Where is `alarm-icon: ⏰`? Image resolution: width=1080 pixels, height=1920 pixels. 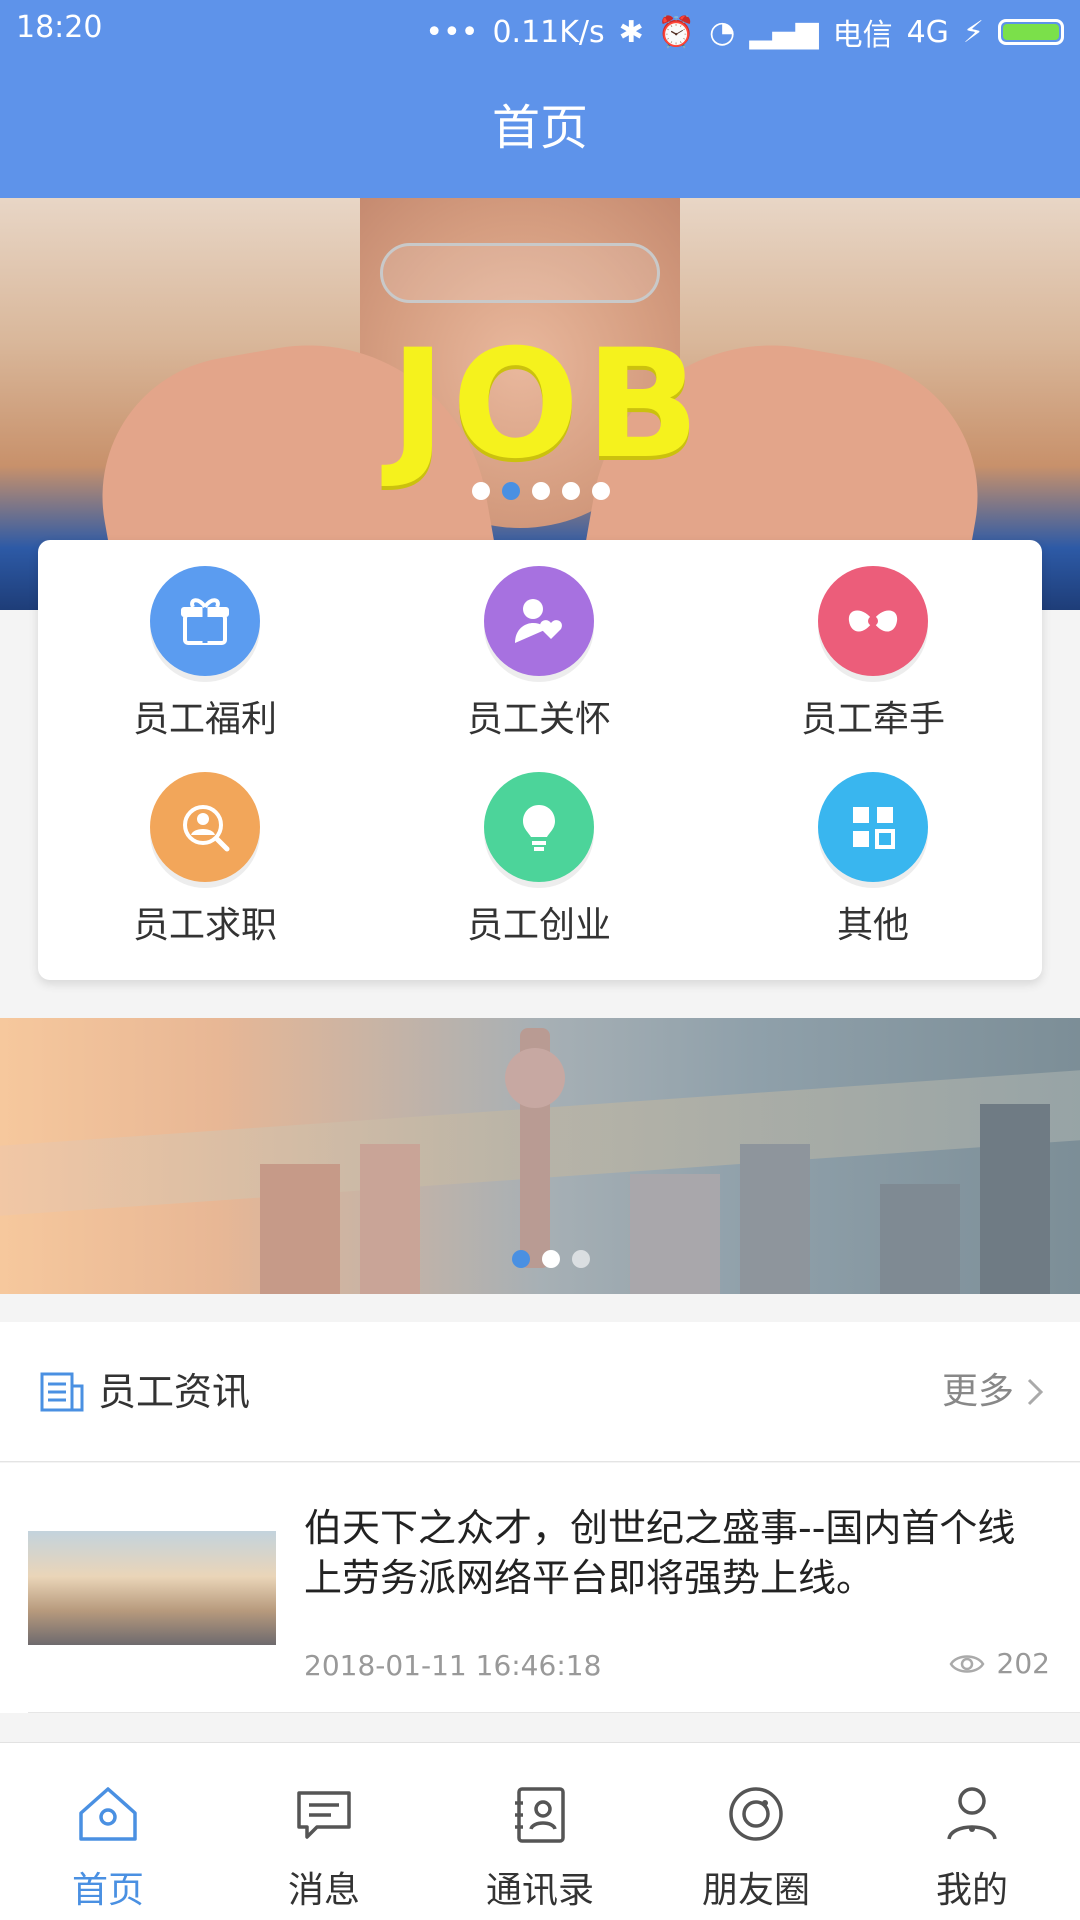
alarm-icon: ⏰ is located at coordinates (676, 32).